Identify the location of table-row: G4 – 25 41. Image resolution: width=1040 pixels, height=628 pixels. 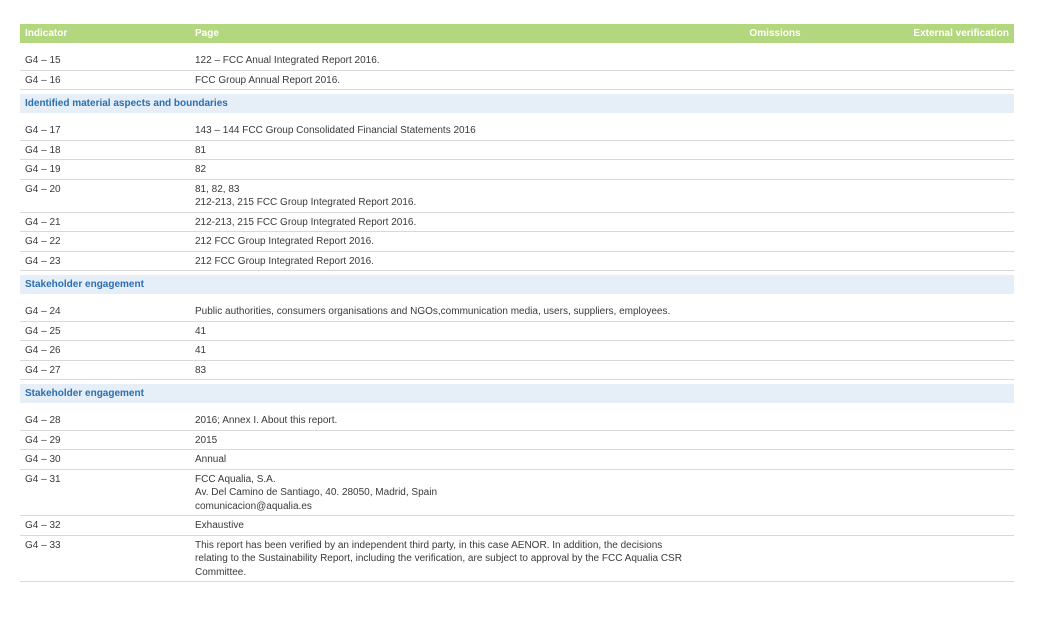
(517, 331).